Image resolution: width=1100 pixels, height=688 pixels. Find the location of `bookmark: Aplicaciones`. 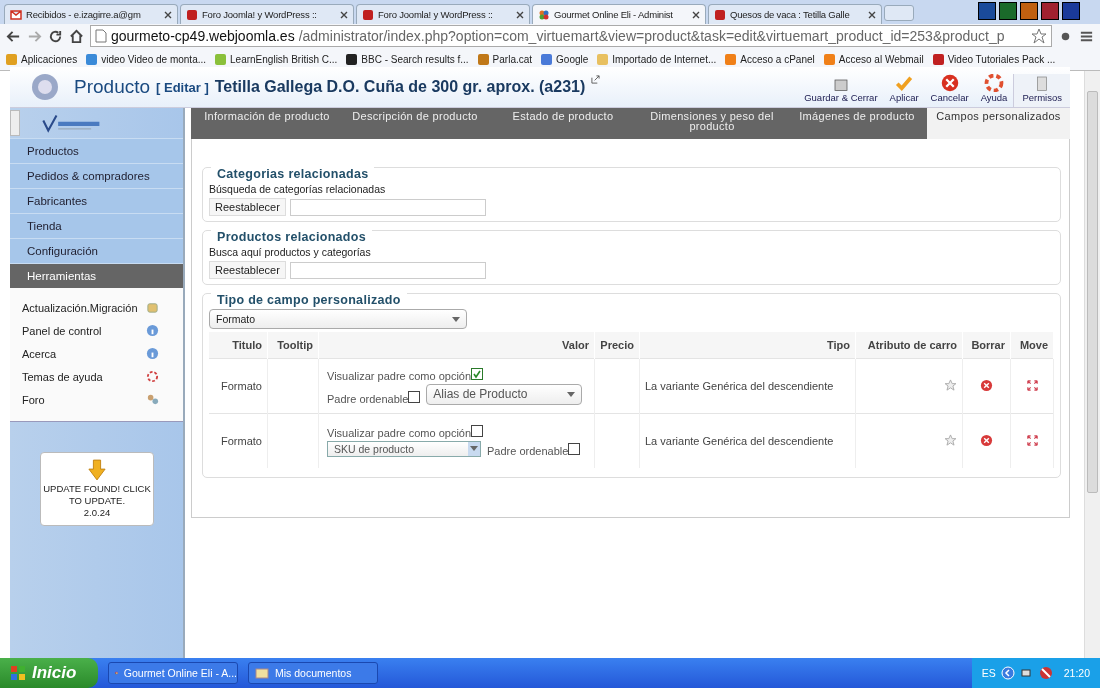

bookmark: Aplicaciones is located at coordinates (42, 59).